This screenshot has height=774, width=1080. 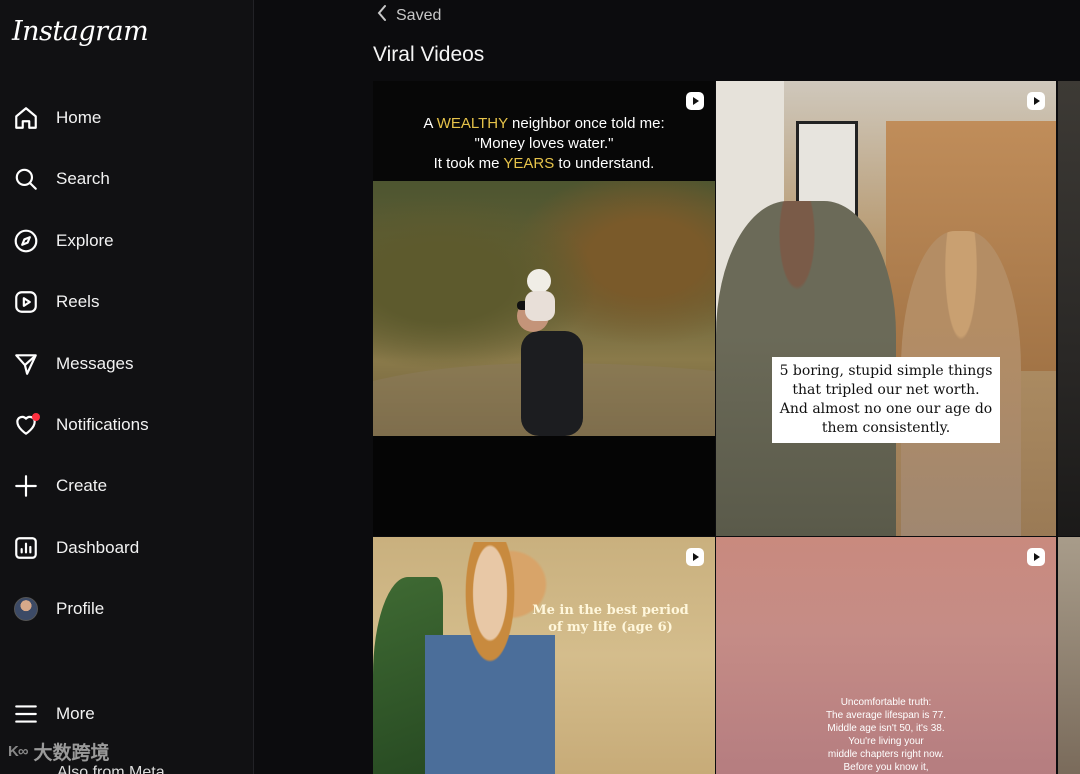 What do you see at coordinates (71, 753) in the screenshot?
I see `watermark-text: 大数跨境` at bounding box center [71, 753].